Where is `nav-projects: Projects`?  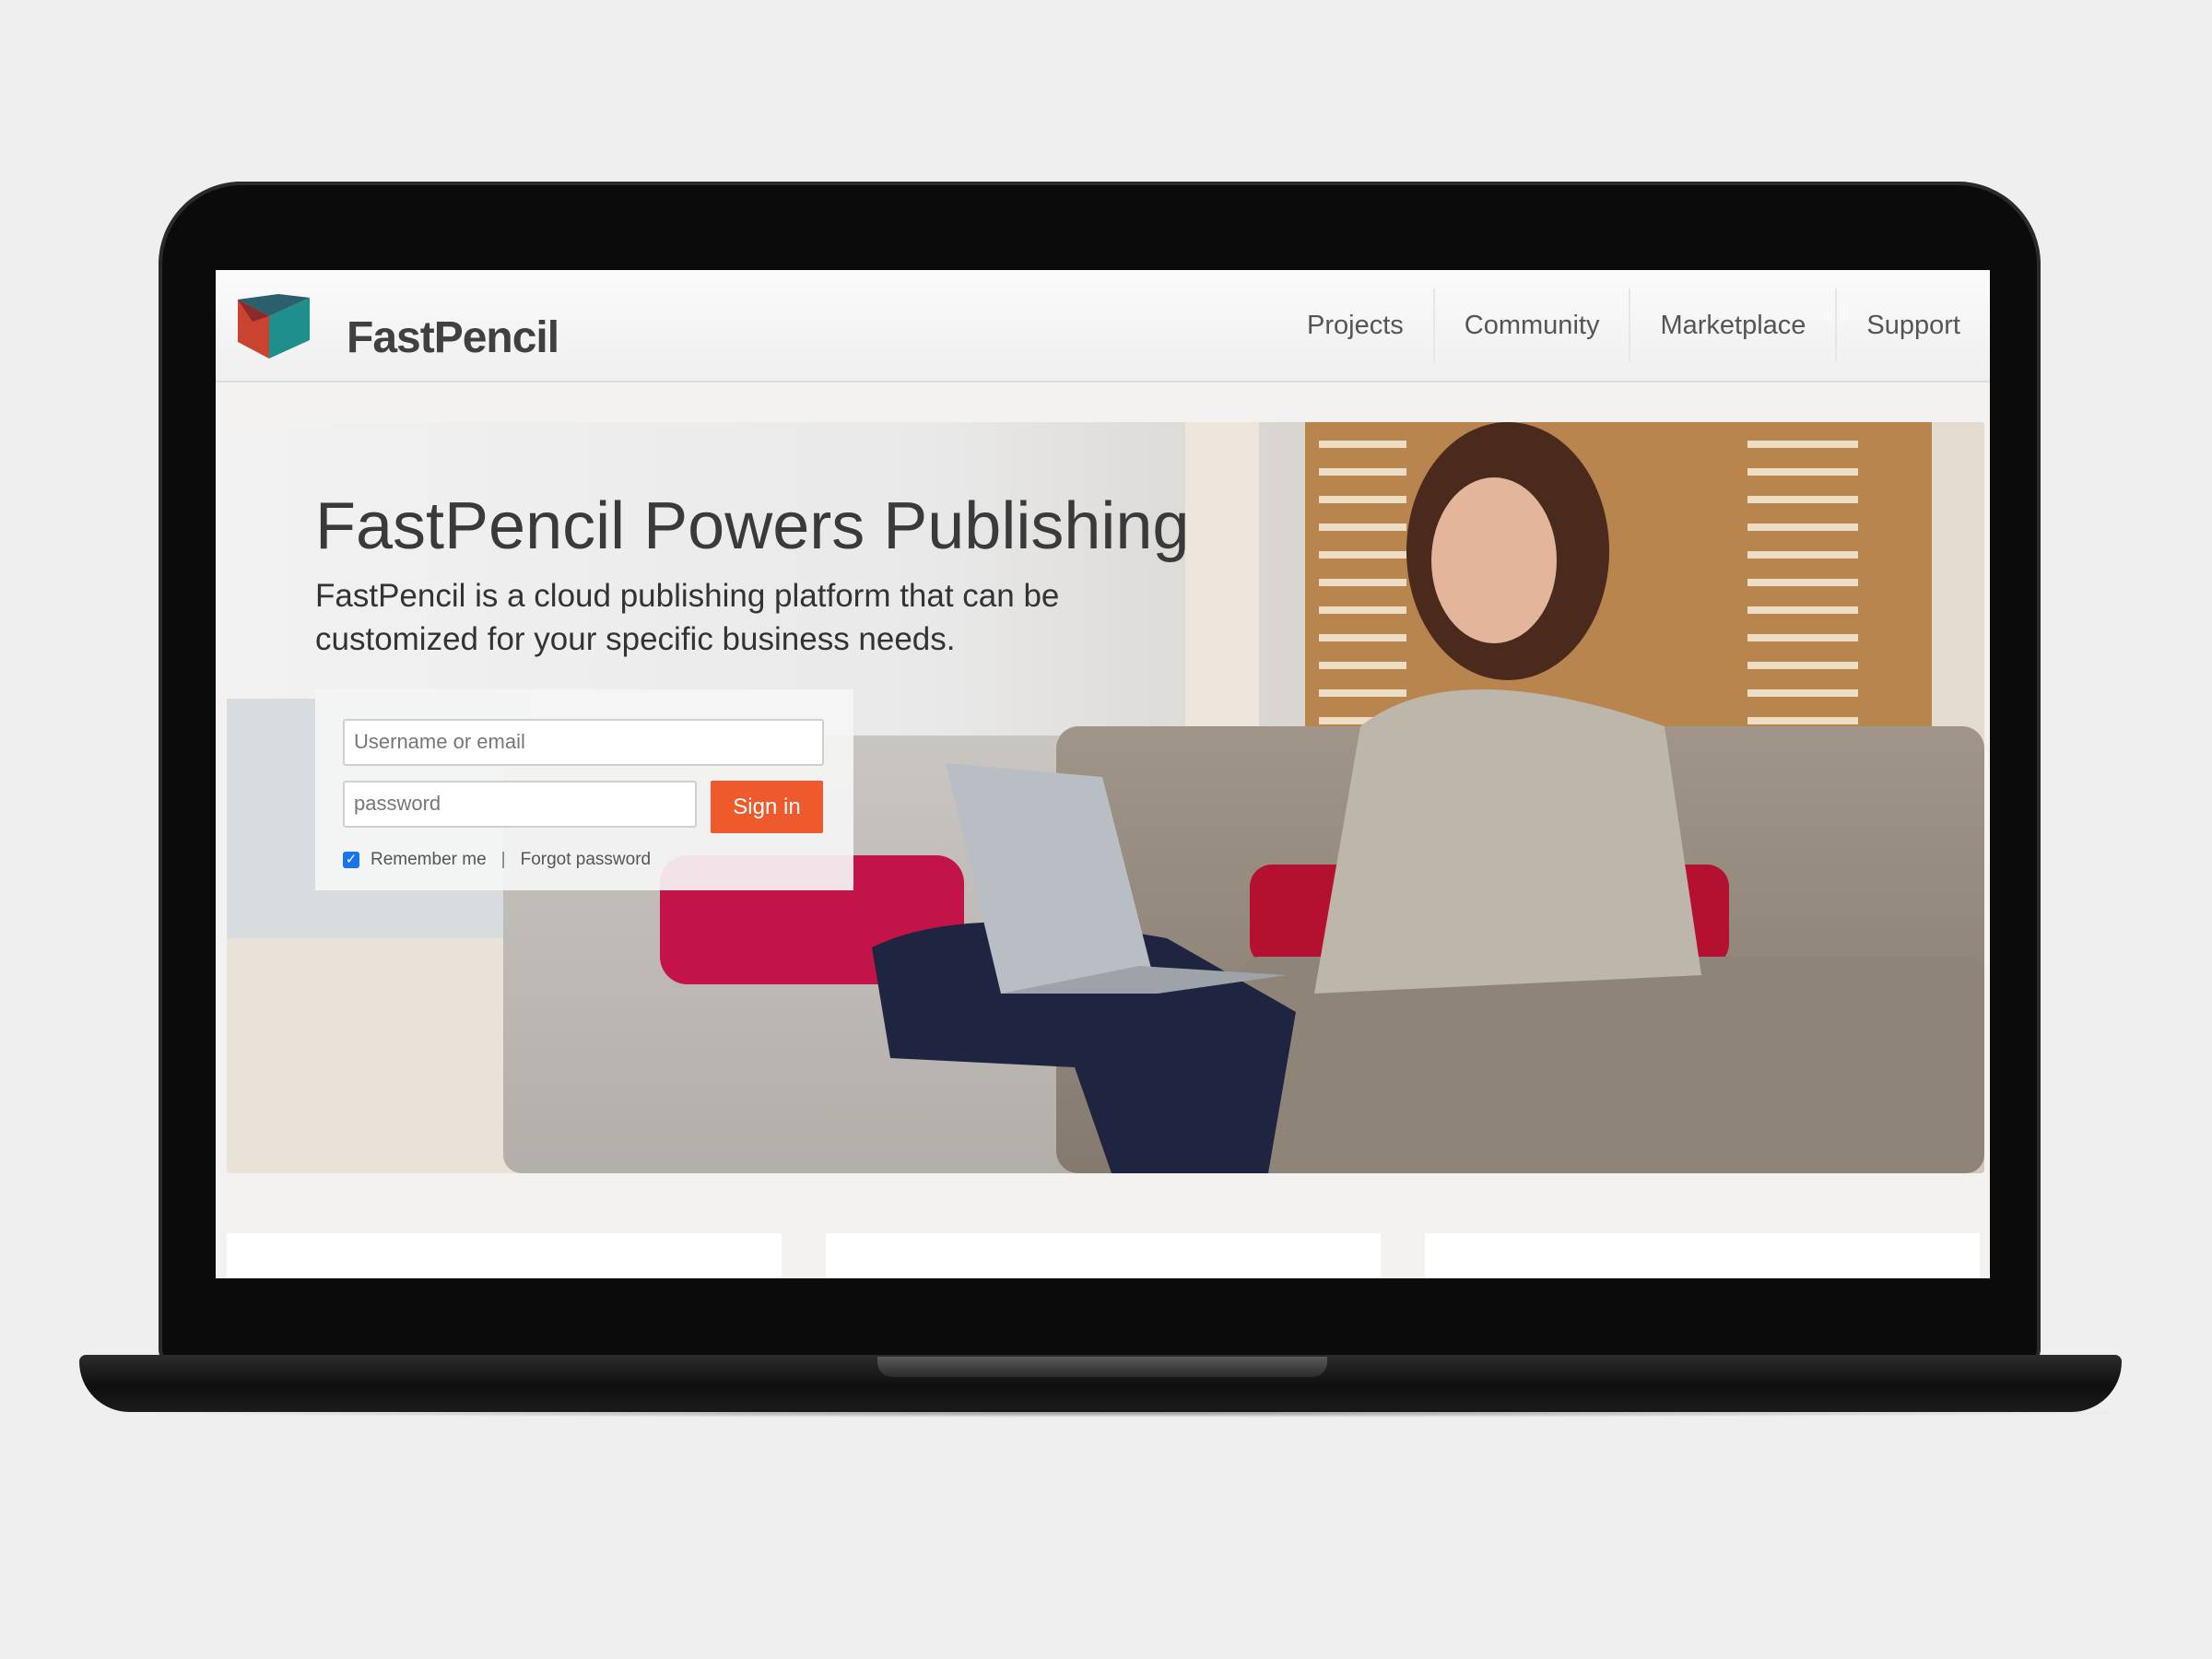 nav-projects: Projects is located at coordinates (1355, 325).